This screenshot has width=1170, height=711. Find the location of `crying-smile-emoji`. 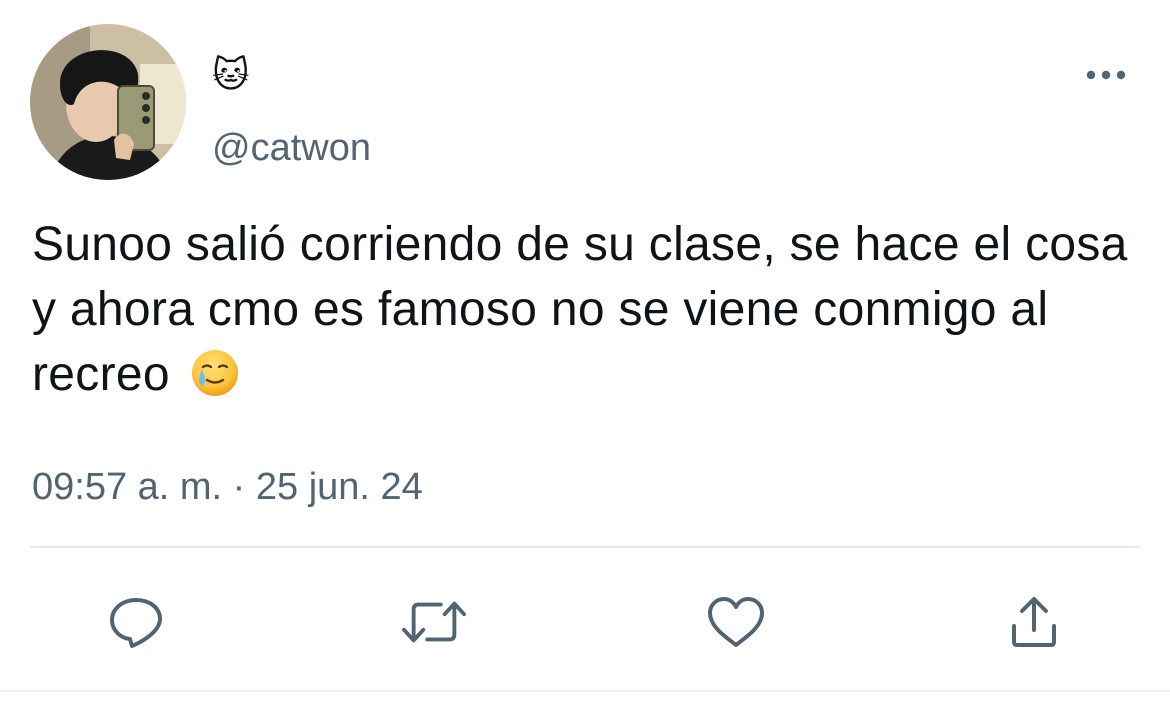

crying-smile-emoji is located at coordinates (215, 373).